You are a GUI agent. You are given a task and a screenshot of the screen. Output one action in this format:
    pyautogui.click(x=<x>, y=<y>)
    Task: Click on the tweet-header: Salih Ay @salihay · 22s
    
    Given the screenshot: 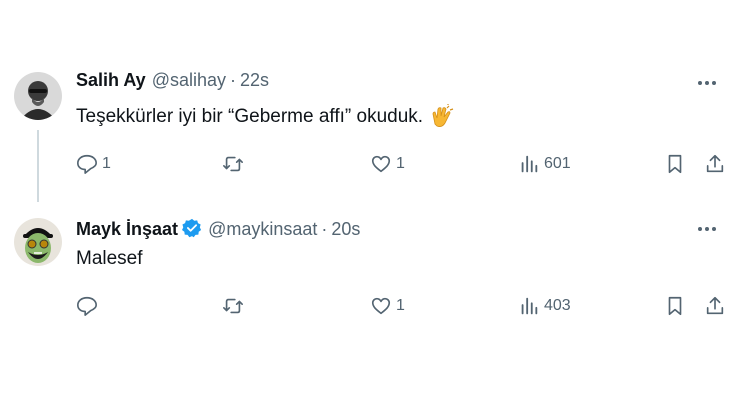 What is the action you would take?
    pyautogui.click(x=172, y=80)
    